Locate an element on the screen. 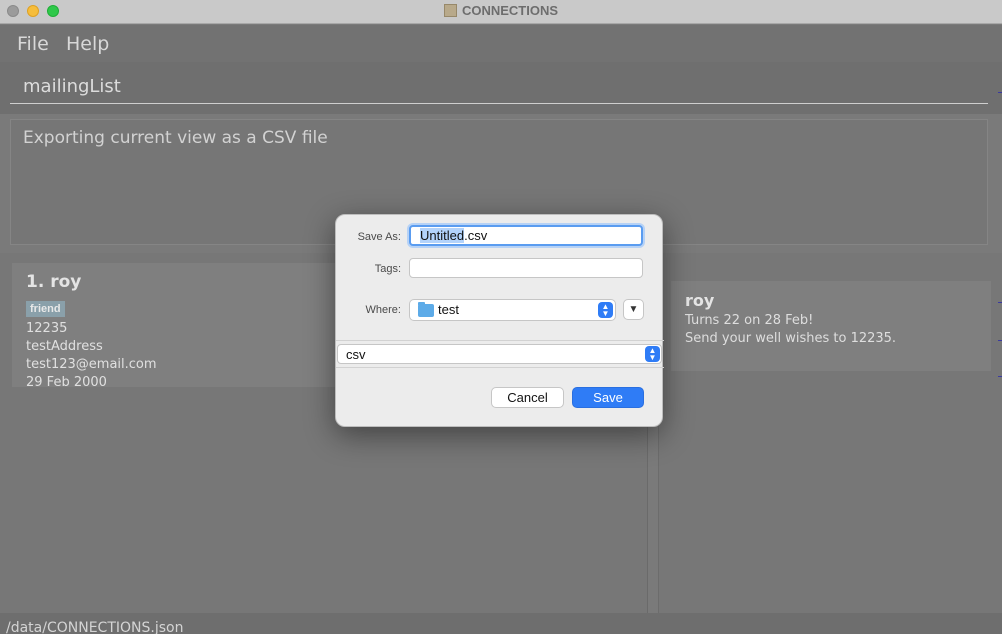 The width and height of the screenshot is (1002, 634). window-title: CONNECTIONS is located at coordinates (510, 10).